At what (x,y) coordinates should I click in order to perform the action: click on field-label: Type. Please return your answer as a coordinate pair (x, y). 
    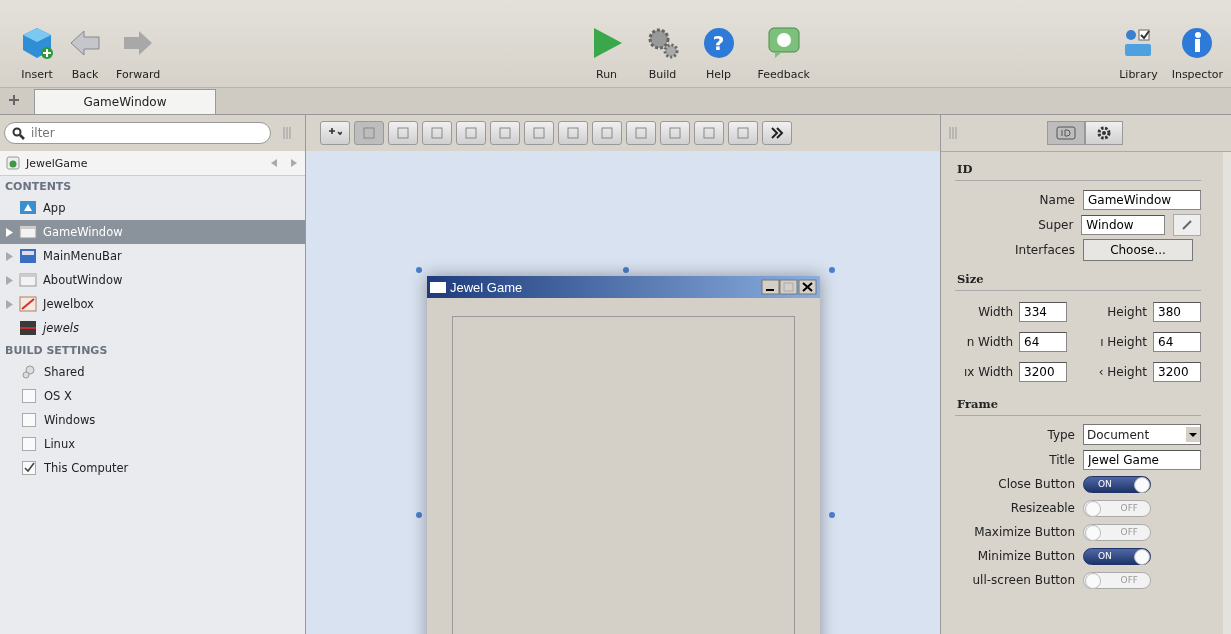
    Looking at the image, I should click on (1060, 434).